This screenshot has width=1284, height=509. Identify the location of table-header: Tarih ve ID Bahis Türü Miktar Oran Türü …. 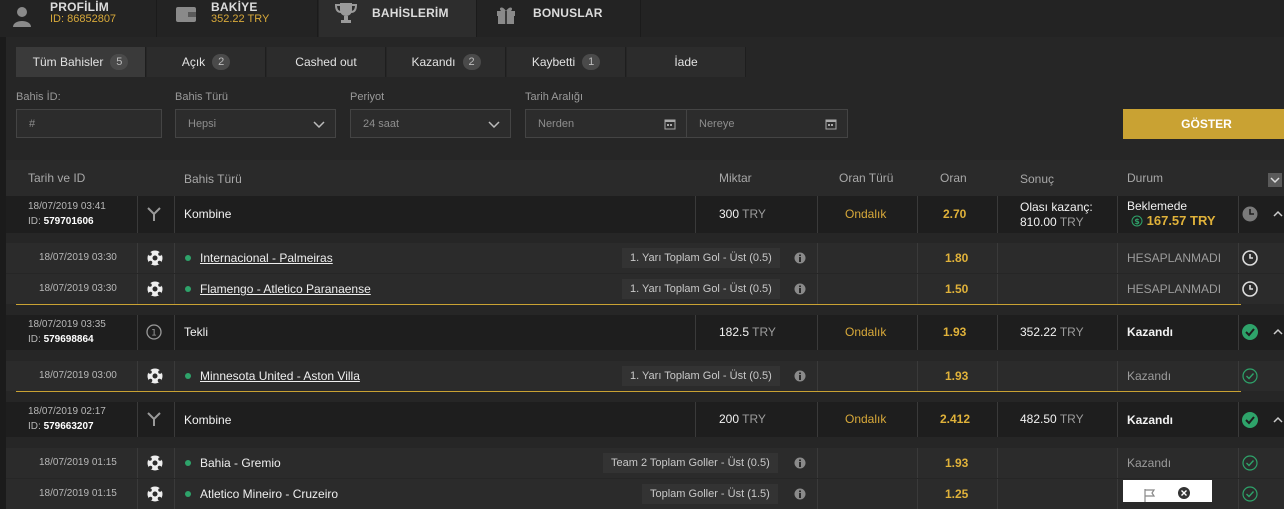
(645, 178).